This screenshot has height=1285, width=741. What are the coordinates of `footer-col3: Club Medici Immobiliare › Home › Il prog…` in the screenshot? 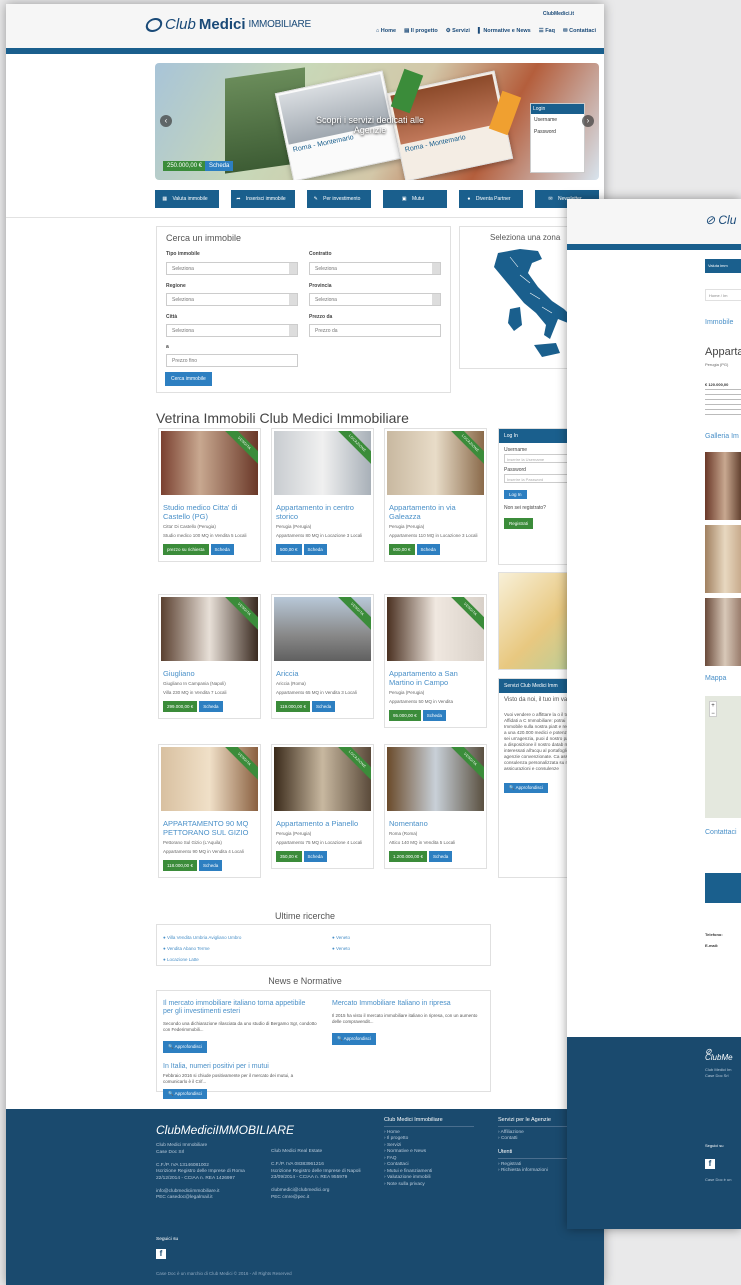 It's located at (429, 1152).